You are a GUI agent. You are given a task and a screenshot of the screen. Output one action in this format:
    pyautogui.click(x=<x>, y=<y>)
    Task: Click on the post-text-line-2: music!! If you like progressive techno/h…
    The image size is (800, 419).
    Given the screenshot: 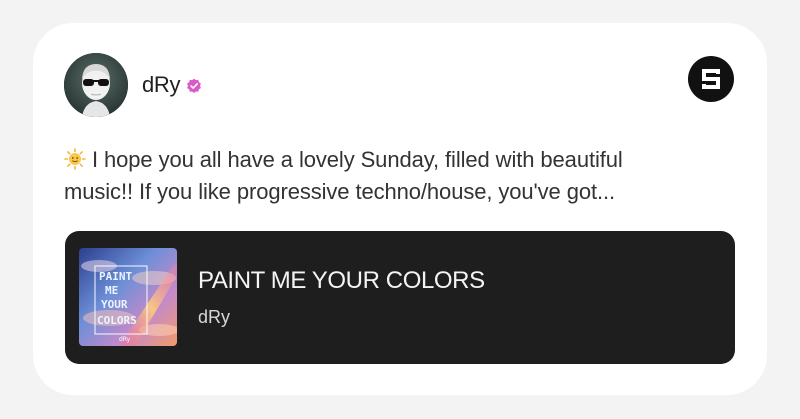 What is the action you would take?
    pyautogui.click(x=340, y=191)
    